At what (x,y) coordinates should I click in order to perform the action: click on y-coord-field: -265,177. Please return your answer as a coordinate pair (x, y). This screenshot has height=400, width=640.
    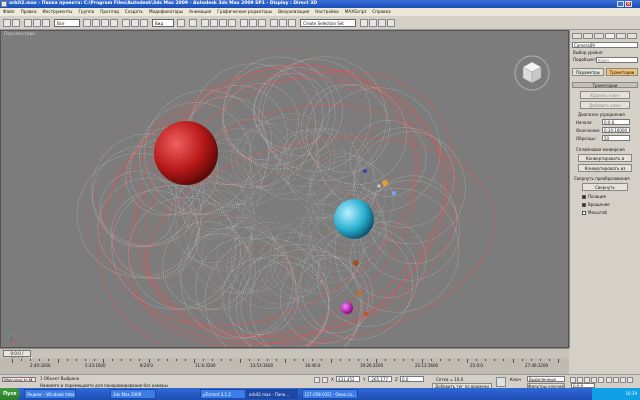
    Looking at the image, I should click on (380, 379).